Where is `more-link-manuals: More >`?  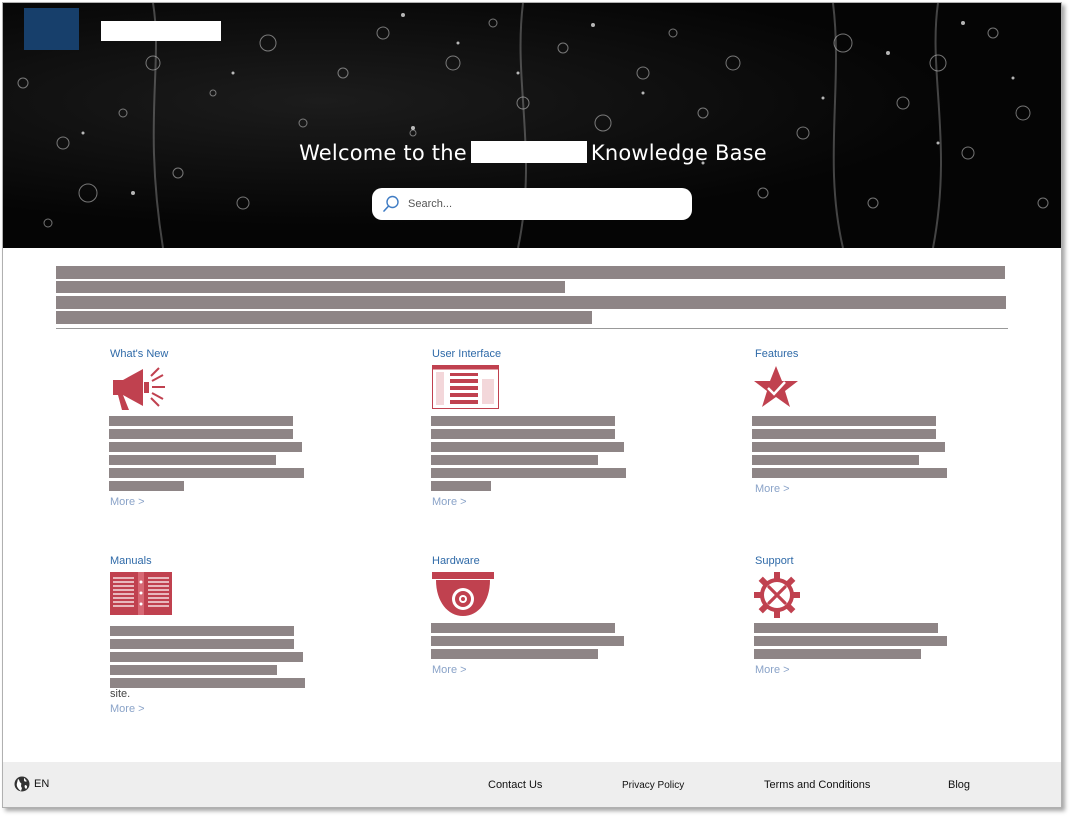 more-link-manuals: More > is located at coordinates (127, 709).